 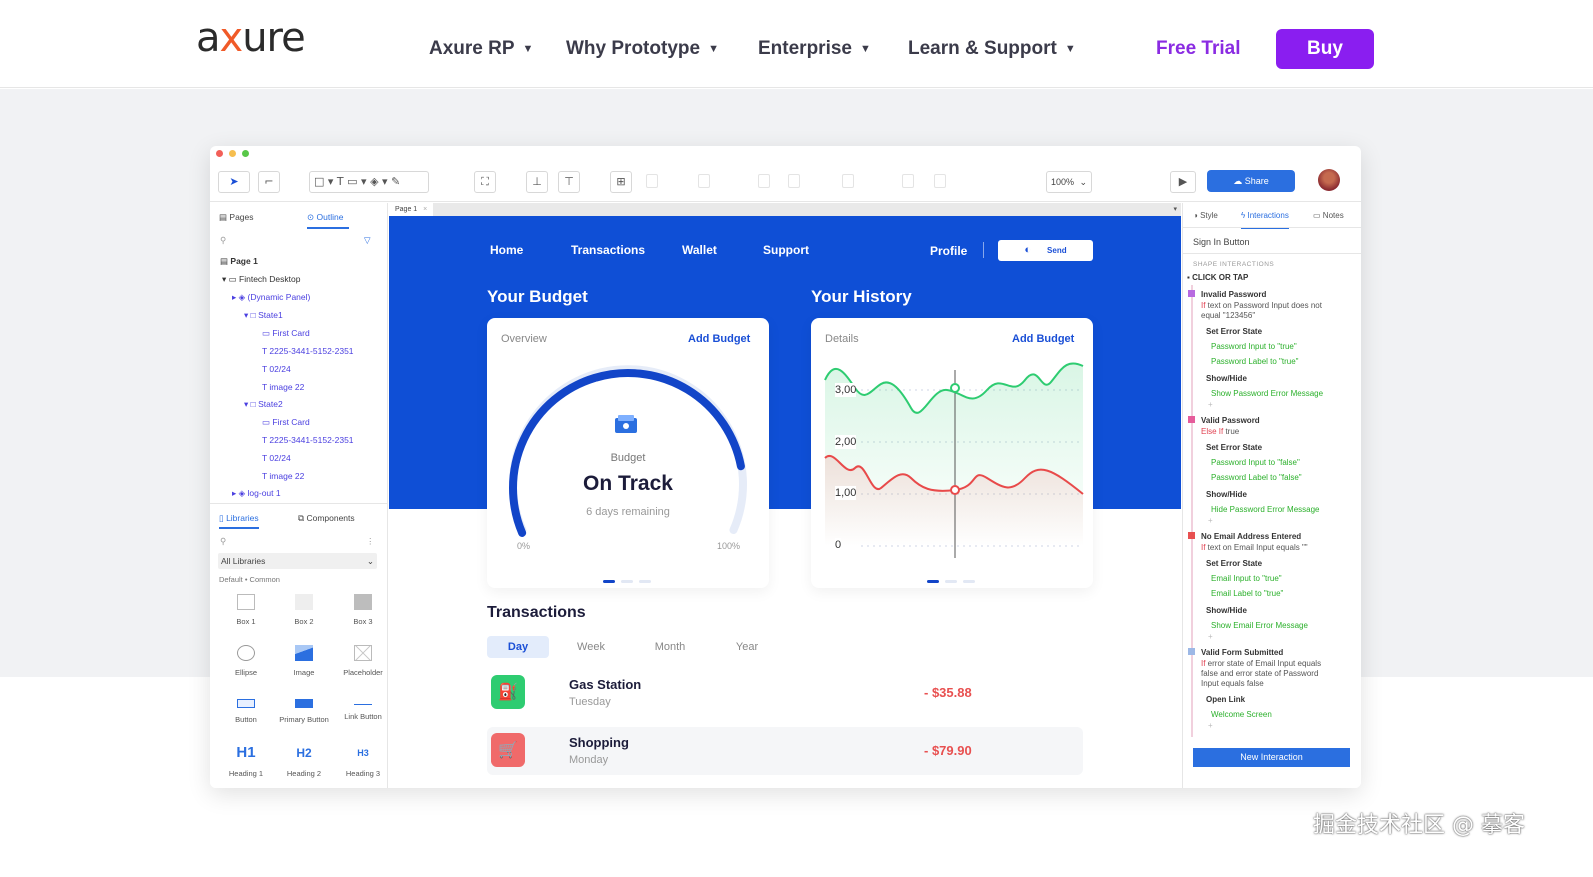 I want to click on case-title: No Email Address Entered, so click(x=1251, y=537).